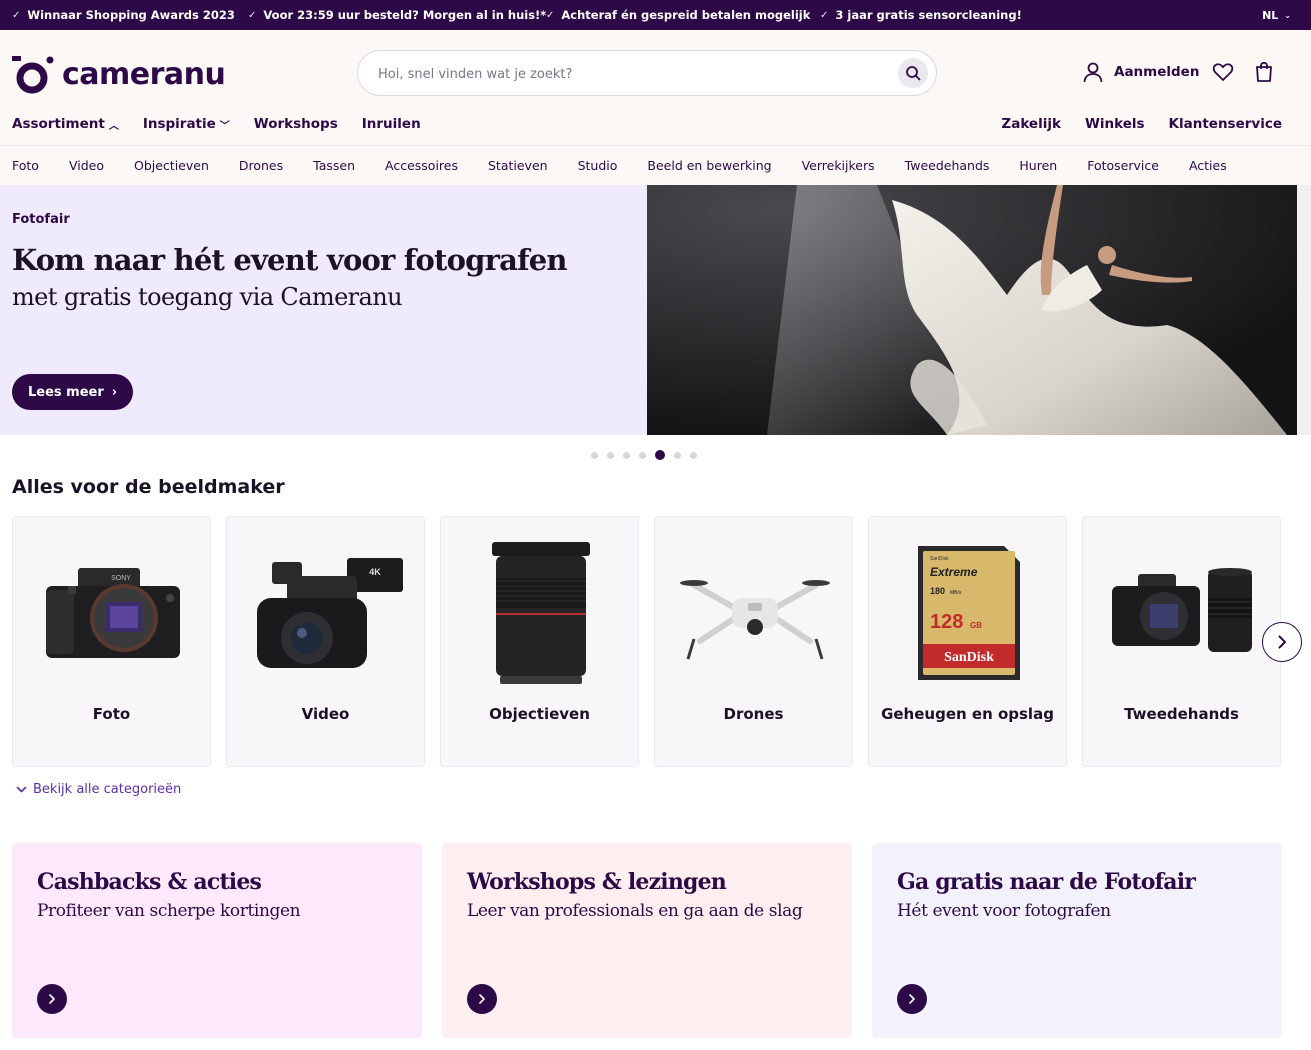  Describe the element at coordinates (149, 882) in the screenshot. I see `promo-title: Cashbacks & acties` at that location.